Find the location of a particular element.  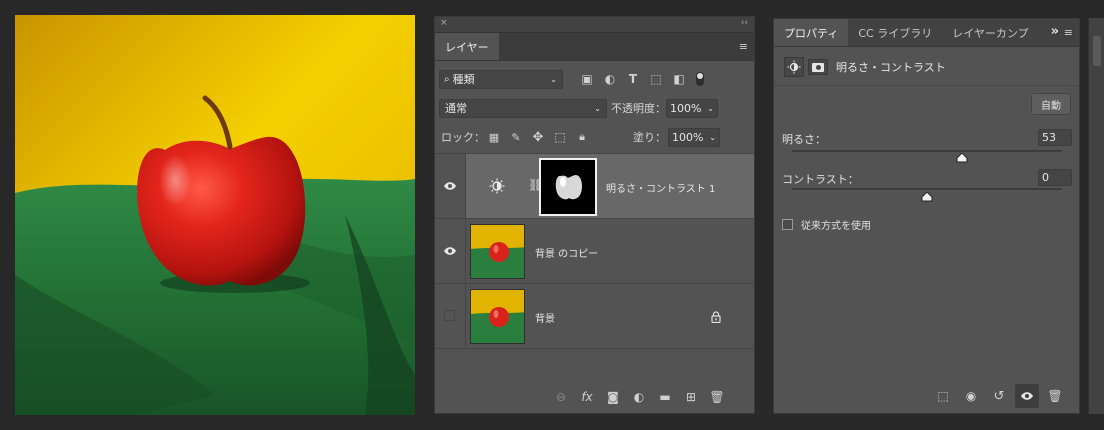

lock-image-icon: ✎ is located at coordinates (516, 137).